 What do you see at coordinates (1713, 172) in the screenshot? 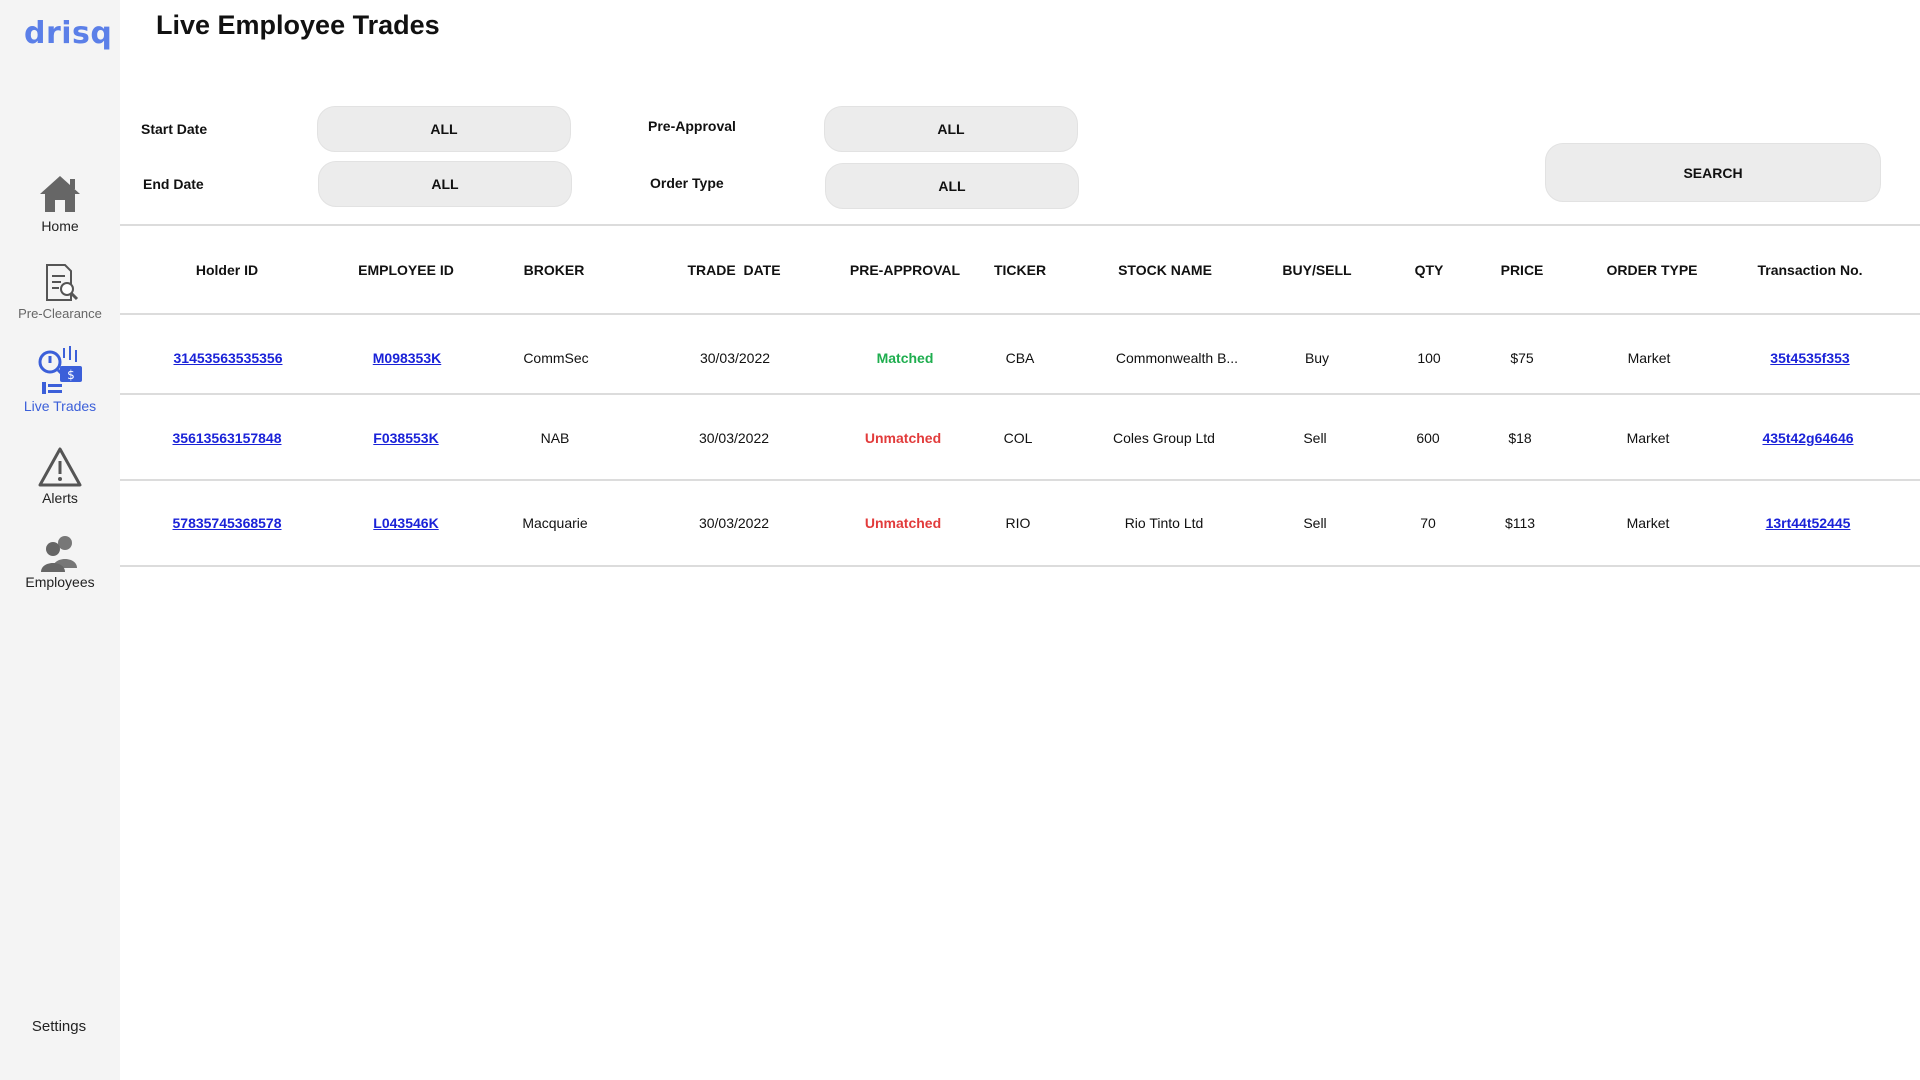
I see `search-button: SEARCH` at bounding box center [1713, 172].